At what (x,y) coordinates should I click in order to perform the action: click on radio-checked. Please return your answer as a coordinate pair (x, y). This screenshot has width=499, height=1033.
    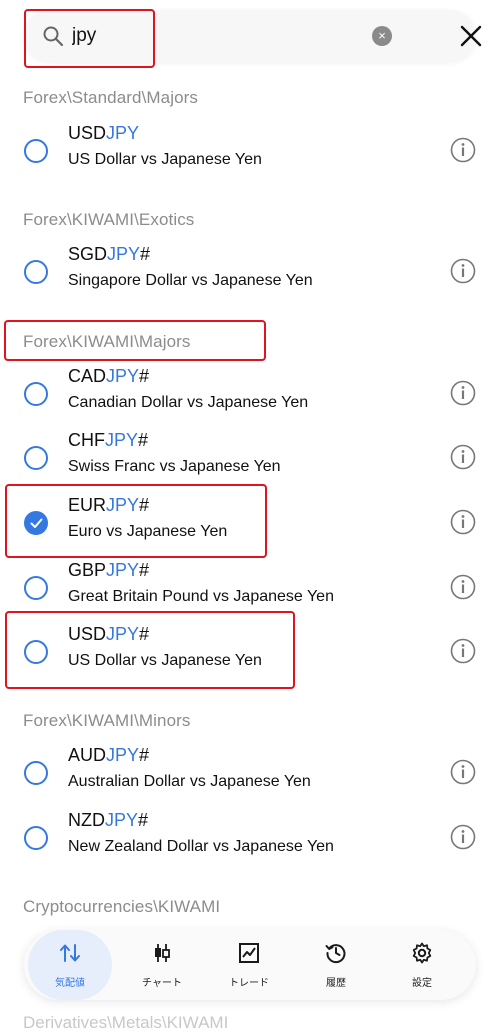
    Looking at the image, I should click on (36, 523).